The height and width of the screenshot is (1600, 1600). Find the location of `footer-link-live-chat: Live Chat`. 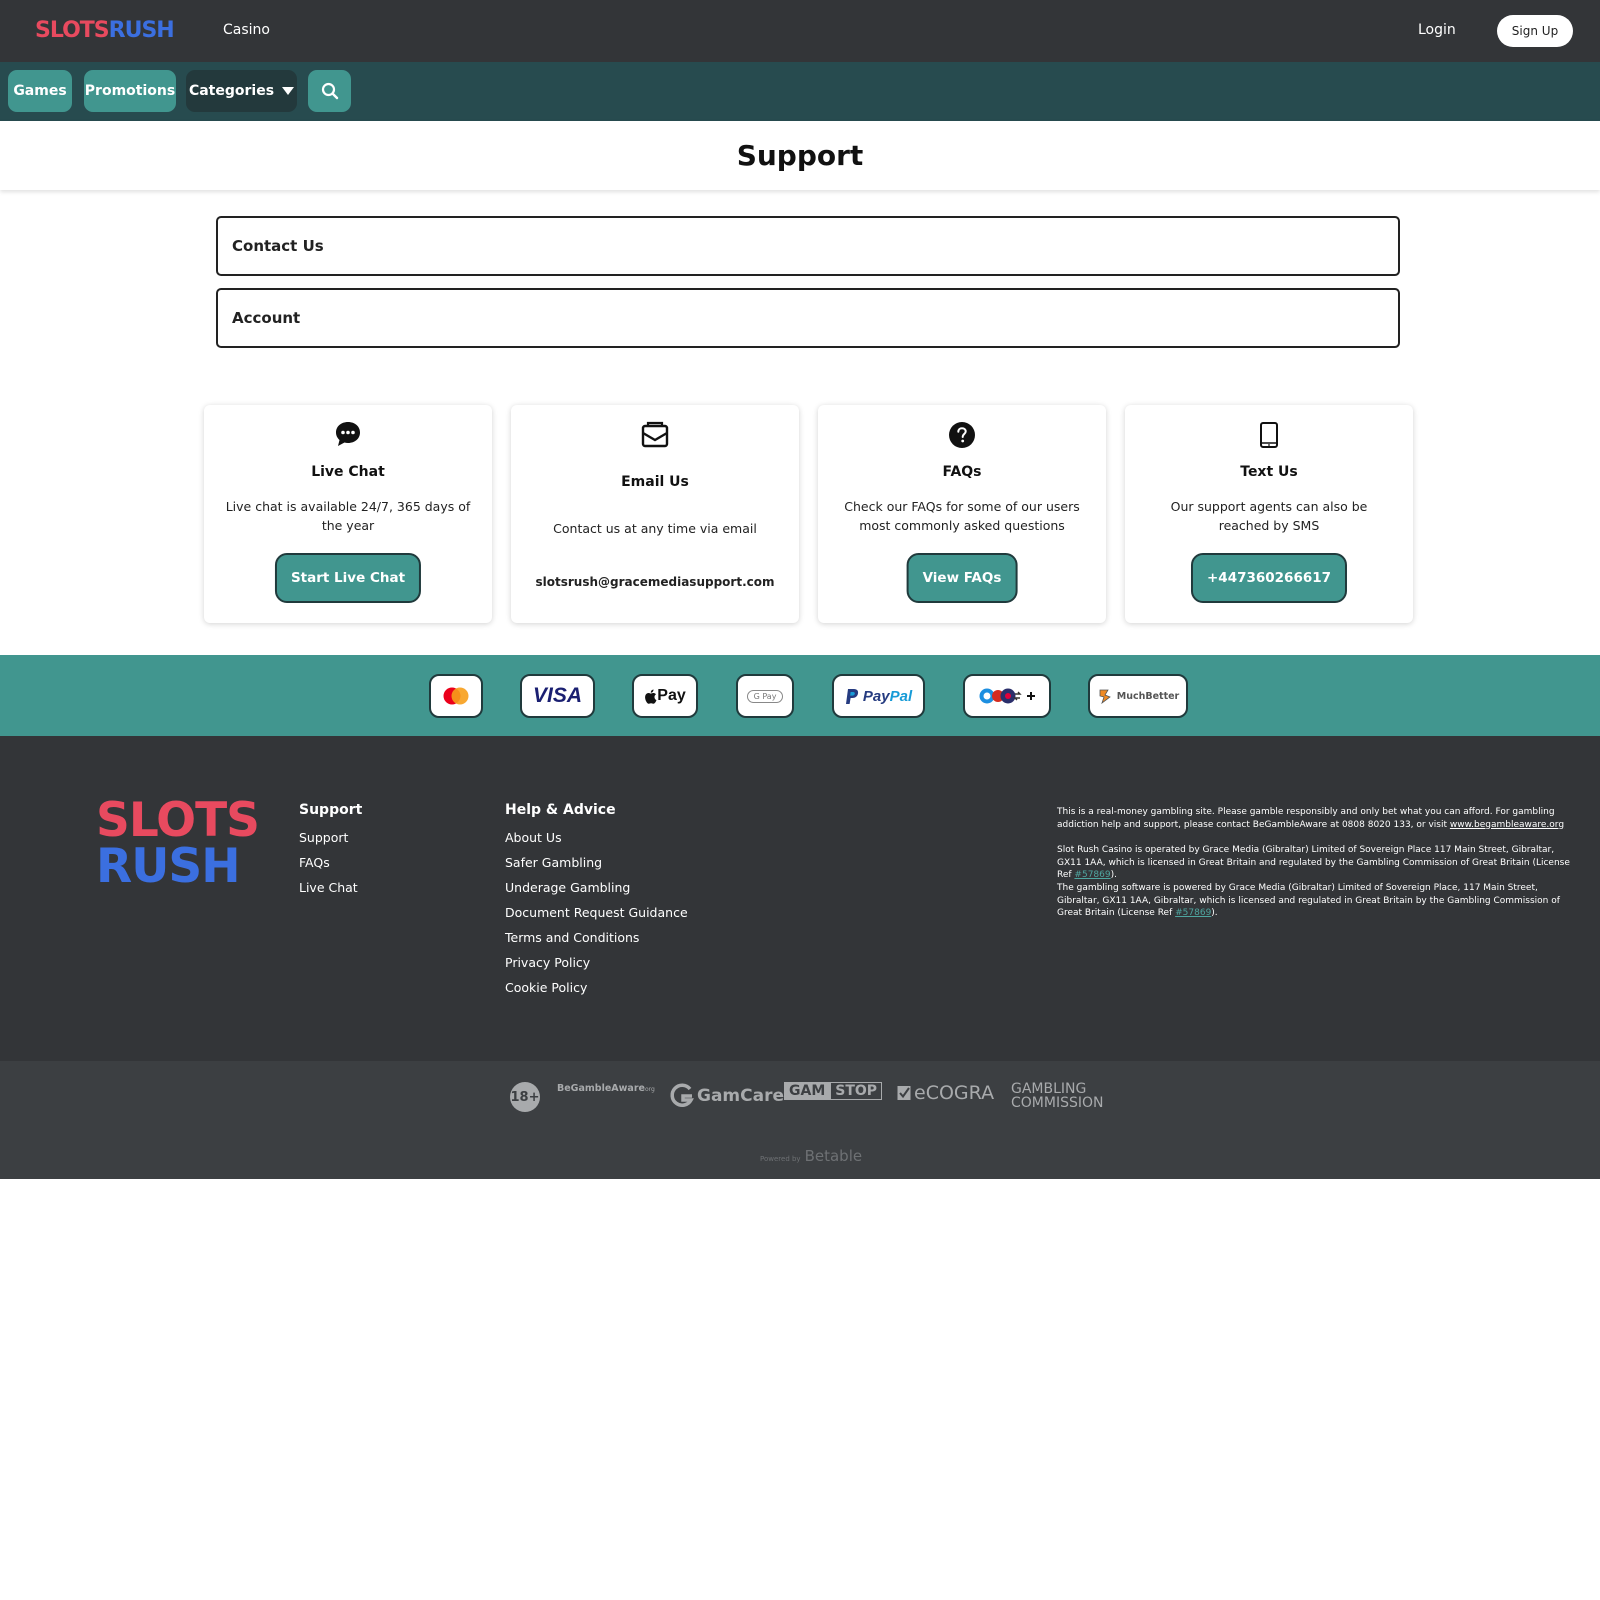

footer-link-live-chat: Live Chat is located at coordinates (328, 887).